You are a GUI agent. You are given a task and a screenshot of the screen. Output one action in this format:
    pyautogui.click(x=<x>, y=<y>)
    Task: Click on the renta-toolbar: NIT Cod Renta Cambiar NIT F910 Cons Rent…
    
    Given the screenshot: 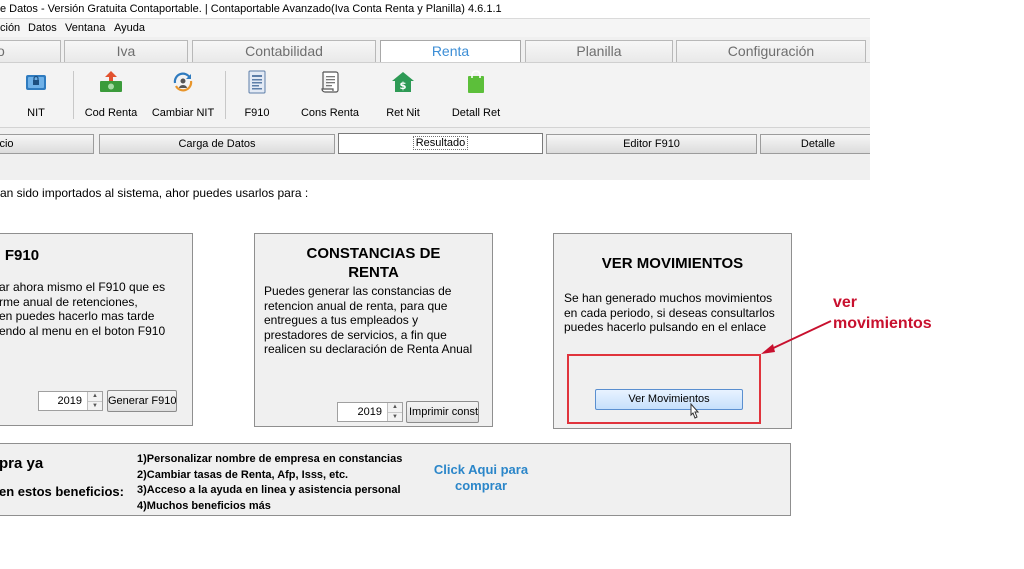 What is the action you would take?
    pyautogui.click(x=435, y=95)
    